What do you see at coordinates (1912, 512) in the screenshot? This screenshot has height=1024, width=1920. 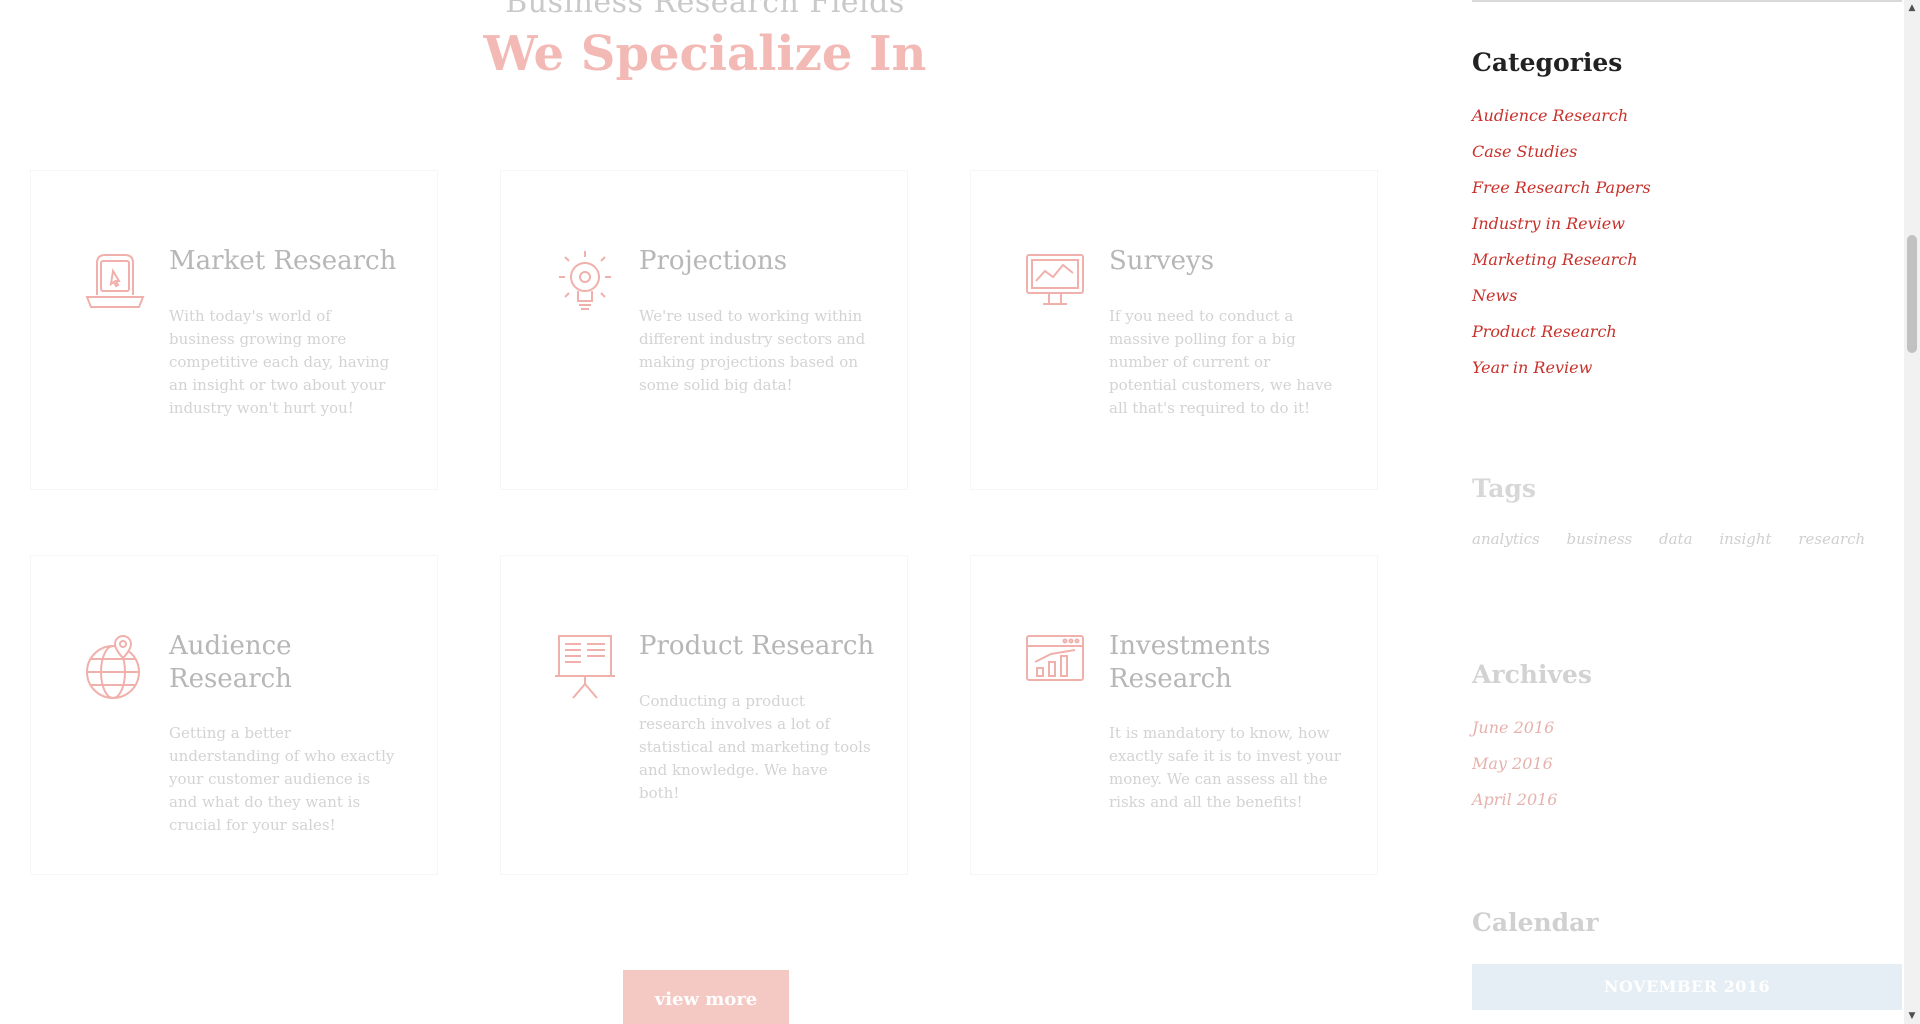 I see `vertical-scrollbar: ▲ ▼` at bounding box center [1912, 512].